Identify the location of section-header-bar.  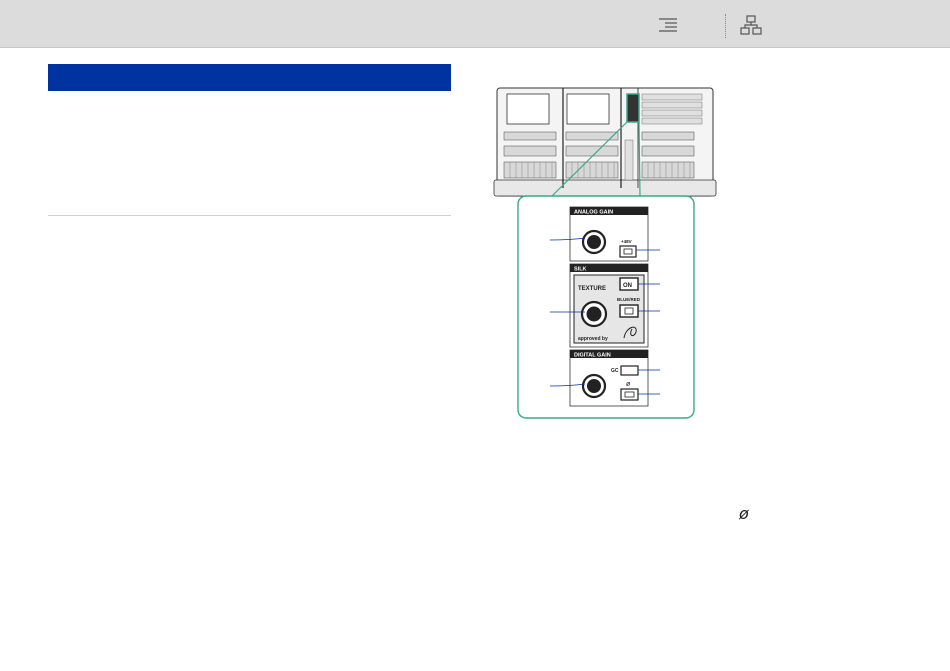
(249, 77).